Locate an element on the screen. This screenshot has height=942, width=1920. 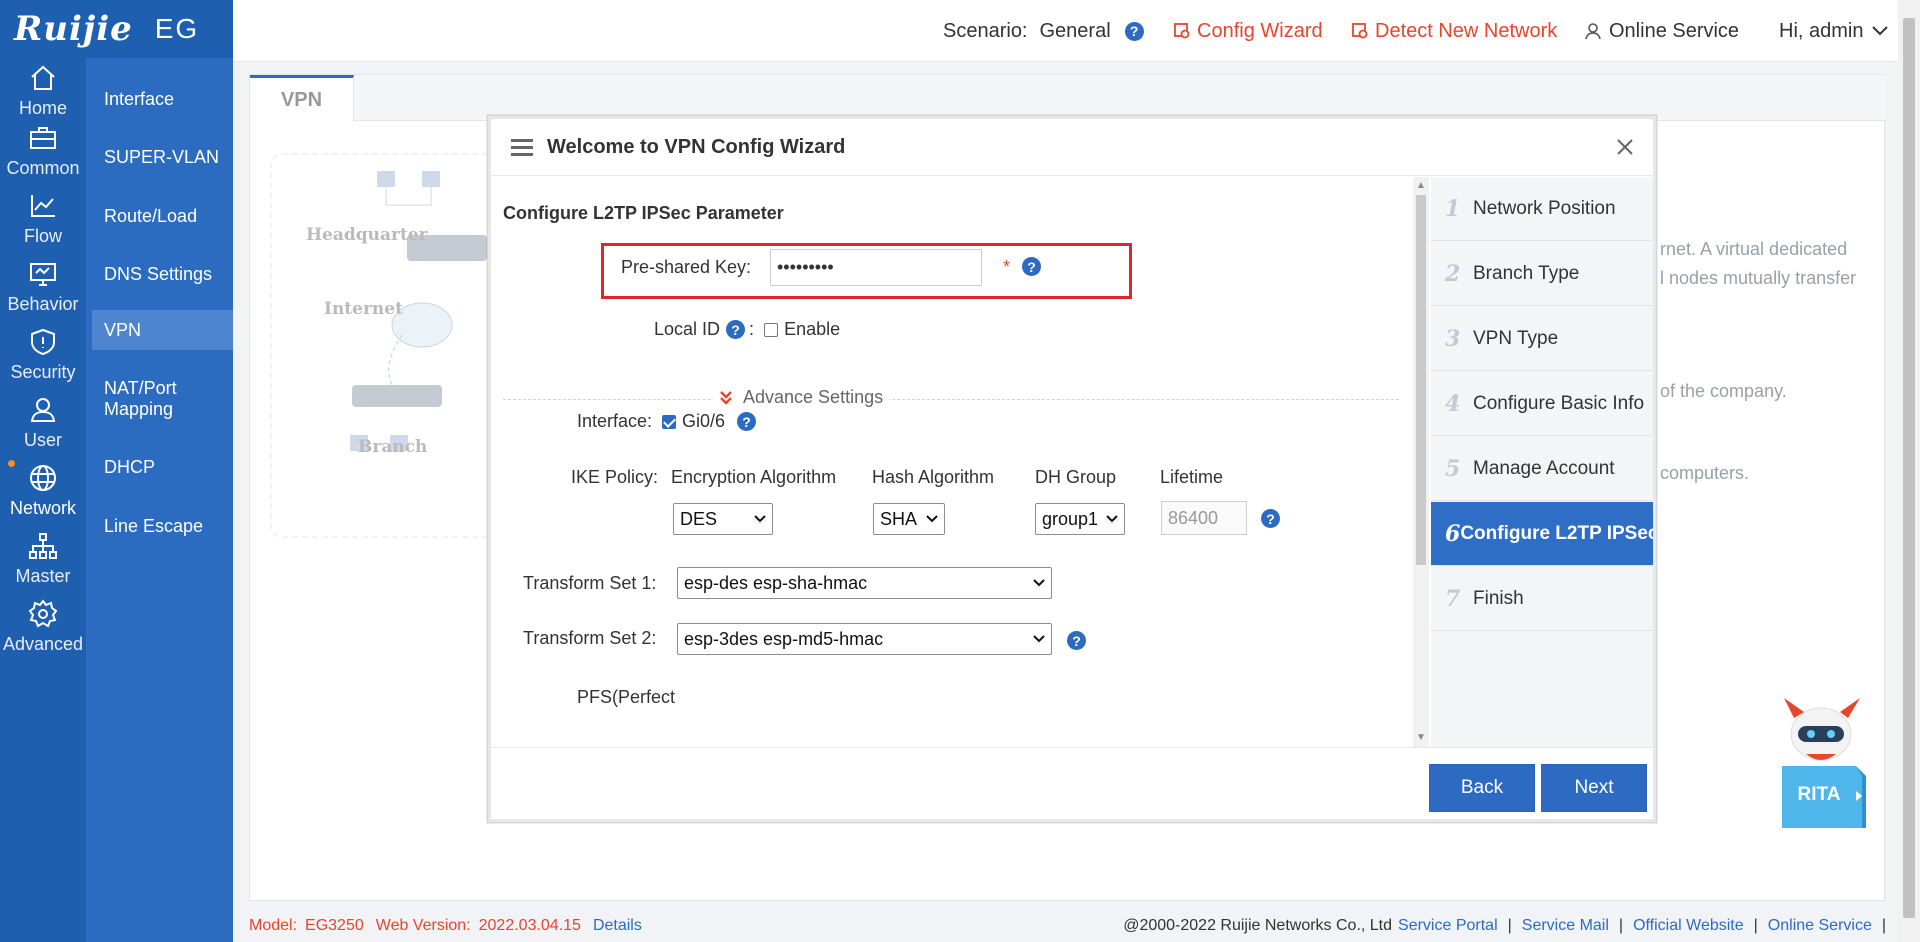
lifetime-input: 86400 is located at coordinates (1204, 518).